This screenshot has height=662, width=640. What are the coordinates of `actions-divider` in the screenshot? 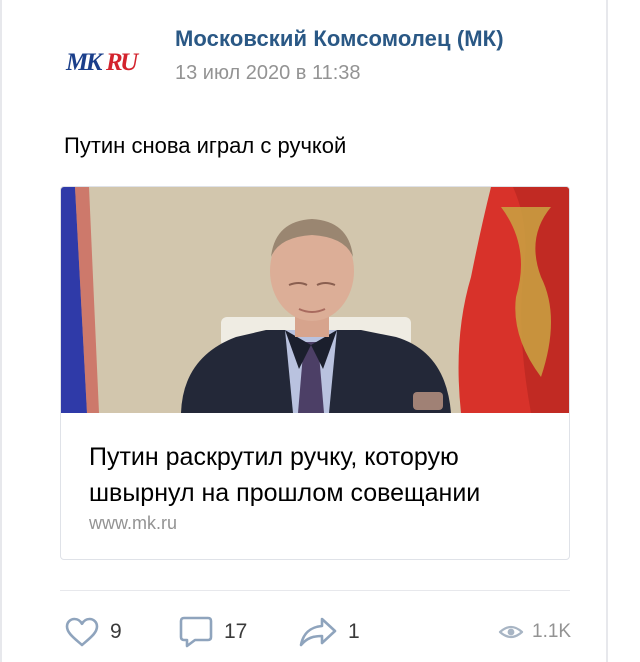 It's located at (315, 590).